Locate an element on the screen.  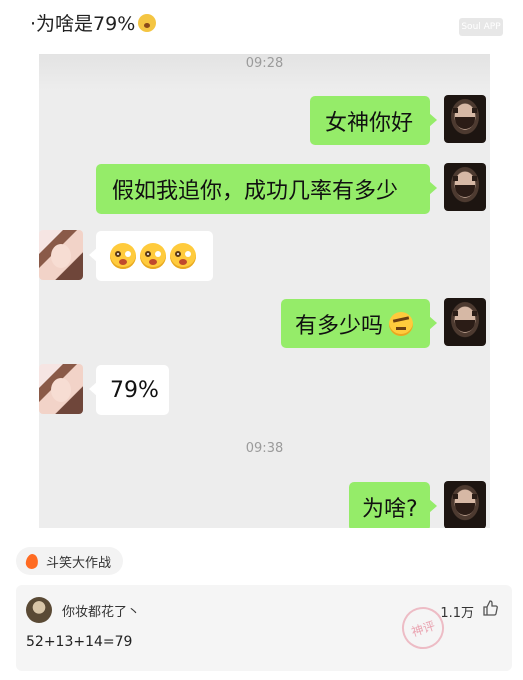
topic-tag: 斗笑大作战 is located at coordinates (70, 561).